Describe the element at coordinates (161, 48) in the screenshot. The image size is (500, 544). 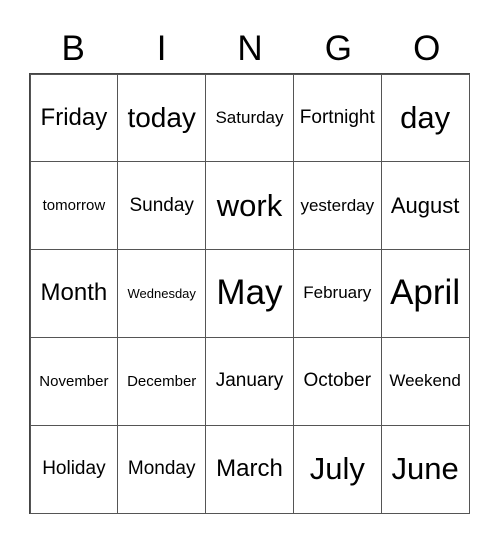
I see `header-letter-i: I` at that location.